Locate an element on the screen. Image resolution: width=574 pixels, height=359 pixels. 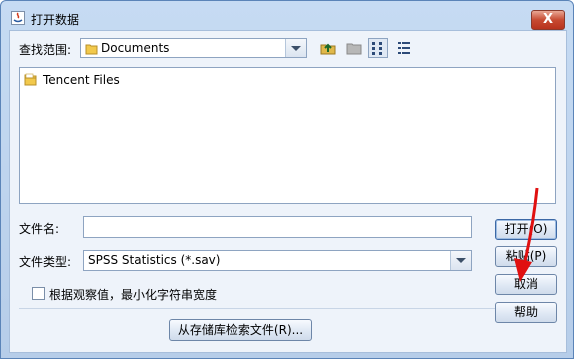
separator is located at coordinates (287, 308).